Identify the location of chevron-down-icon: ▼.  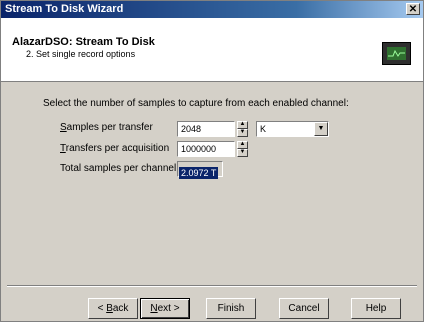
(321, 129).